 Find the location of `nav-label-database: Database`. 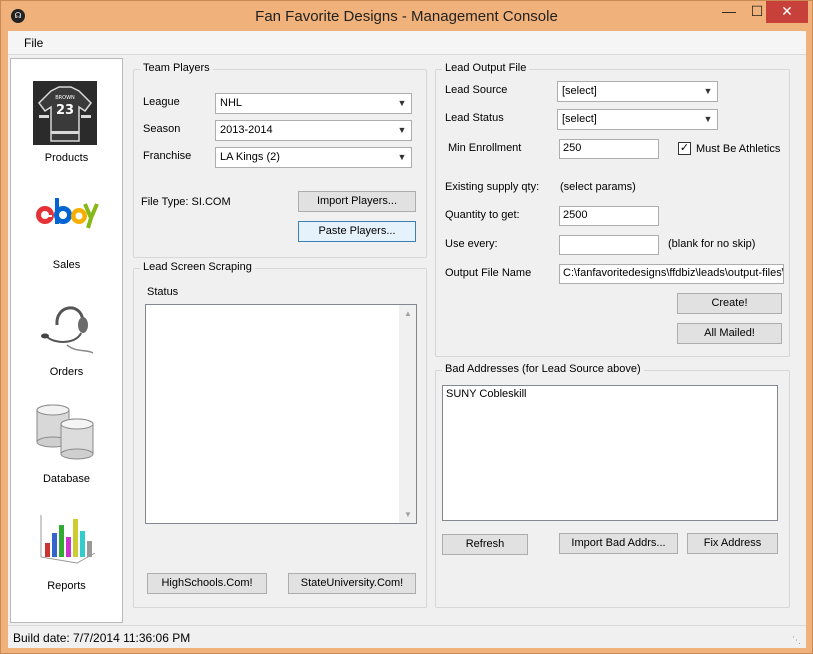

nav-label-database: Database is located at coordinates (66, 479).